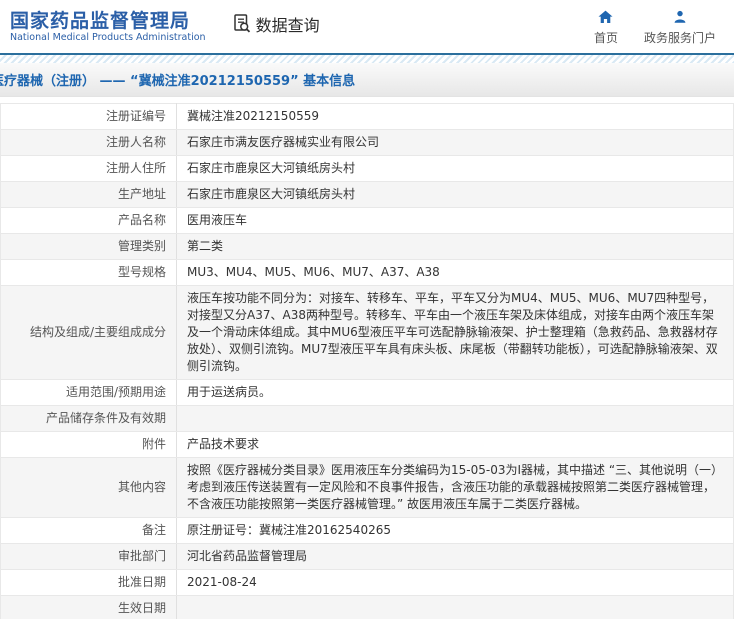 The width and height of the screenshot is (734, 619). I want to click on table-row: 适用范围/预期用途 用于运送病员。, so click(367, 392).